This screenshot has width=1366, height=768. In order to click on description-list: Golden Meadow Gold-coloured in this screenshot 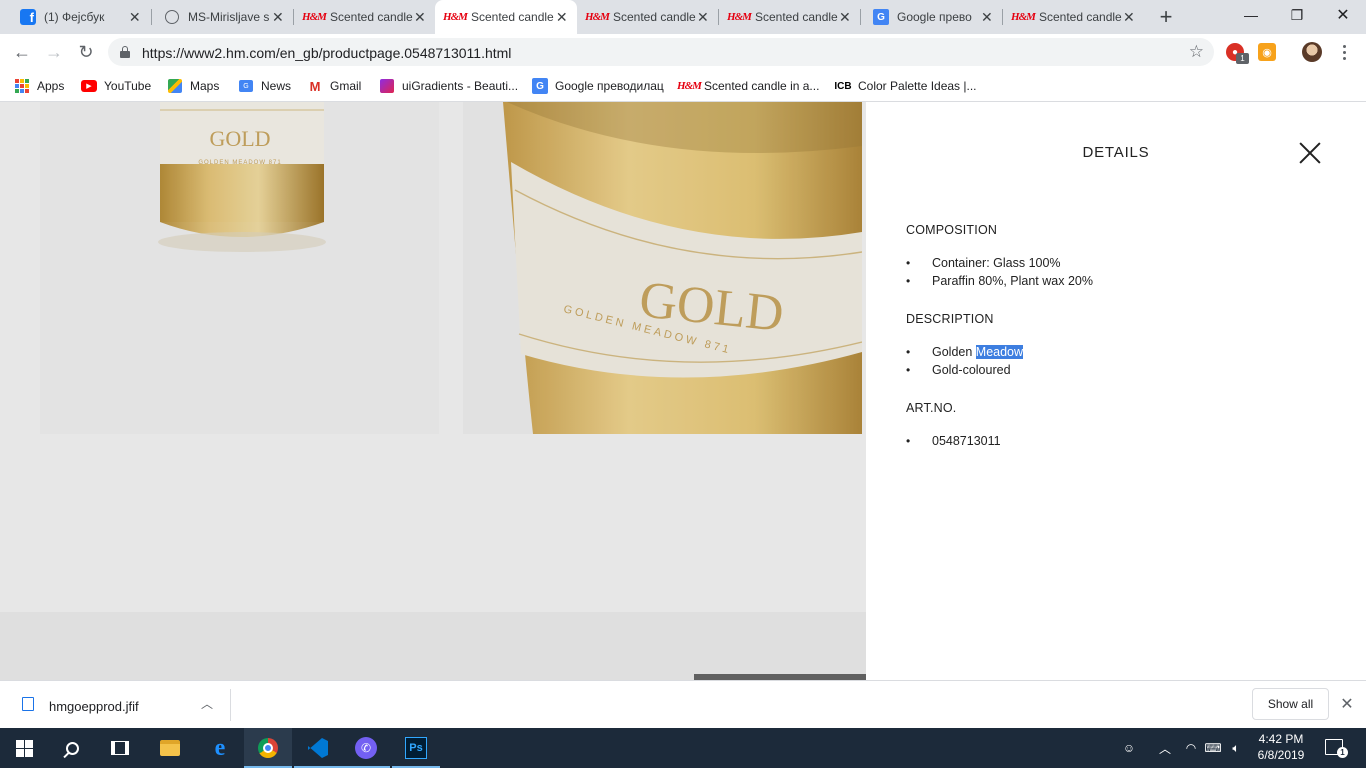, I will do `click(965, 361)`.